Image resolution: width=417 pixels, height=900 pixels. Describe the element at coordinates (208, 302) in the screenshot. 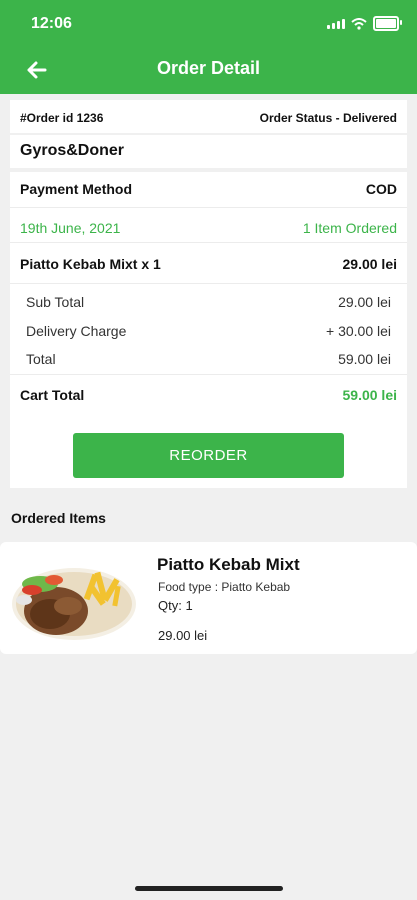

I see `subtotal-row: Sub Total 29.00 lei` at that location.